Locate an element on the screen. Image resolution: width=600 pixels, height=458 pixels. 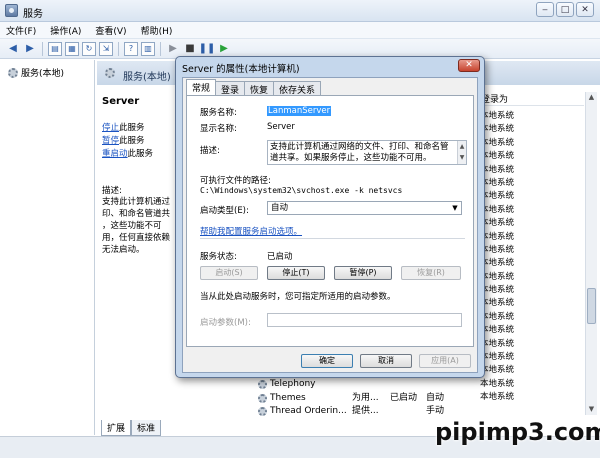
back-icon: ◀ is located at coordinates (13, 49).